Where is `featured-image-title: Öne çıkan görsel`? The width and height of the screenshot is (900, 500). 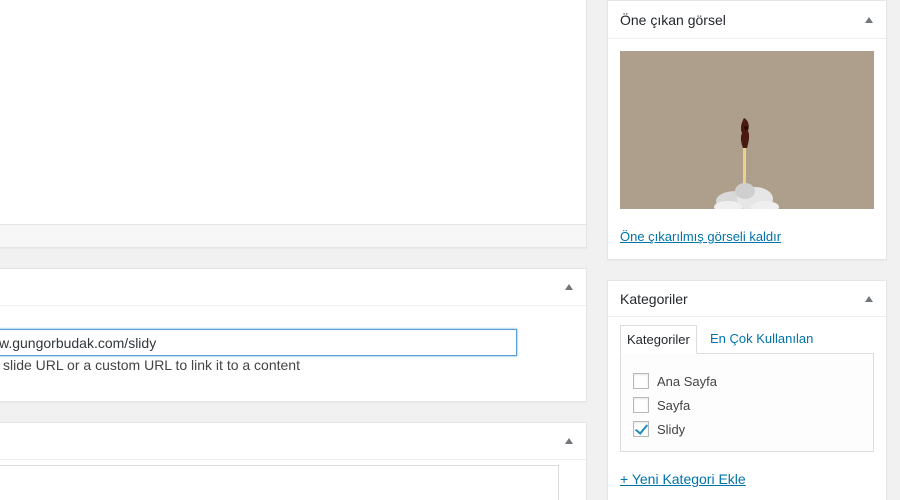 featured-image-title: Öne çıkan görsel is located at coordinates (673, 20).